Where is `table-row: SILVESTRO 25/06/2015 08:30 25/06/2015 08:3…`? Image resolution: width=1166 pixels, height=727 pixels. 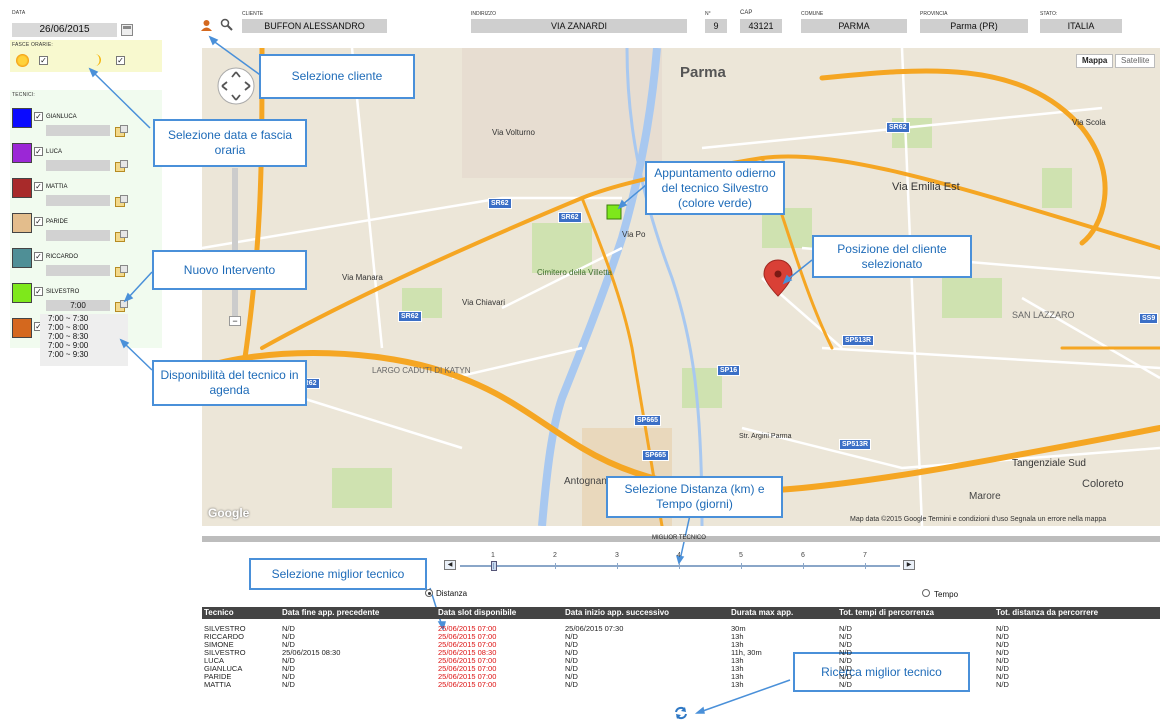 table-row: SILVESTRO 25/06/2015 08:30 25/06/2015 08:3… is located at coordinates (681, 653).